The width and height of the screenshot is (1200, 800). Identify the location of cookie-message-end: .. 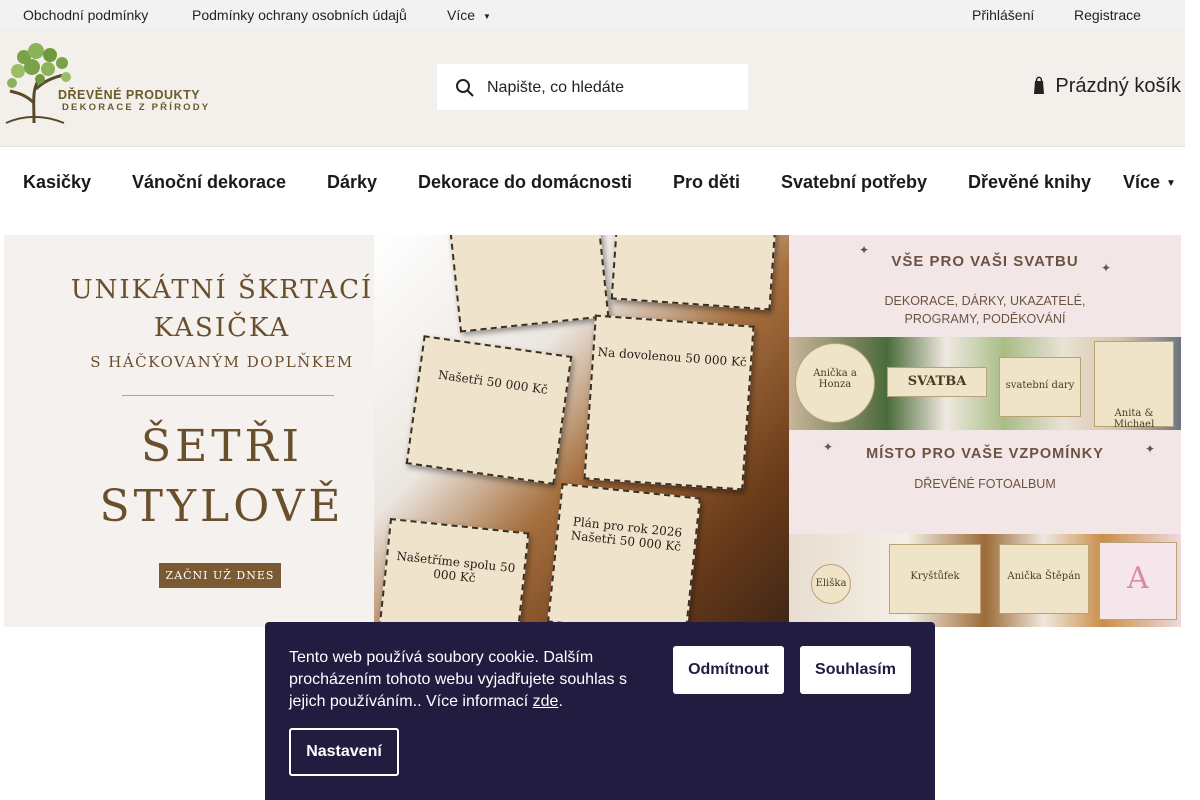
(560, 701).